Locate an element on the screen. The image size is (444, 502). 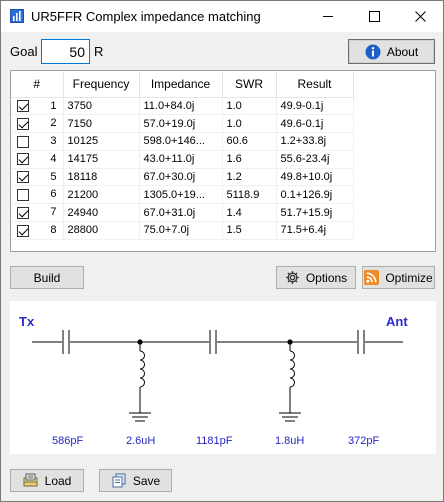
cell-swr: 1.2 is located at coordinates (249, 177).